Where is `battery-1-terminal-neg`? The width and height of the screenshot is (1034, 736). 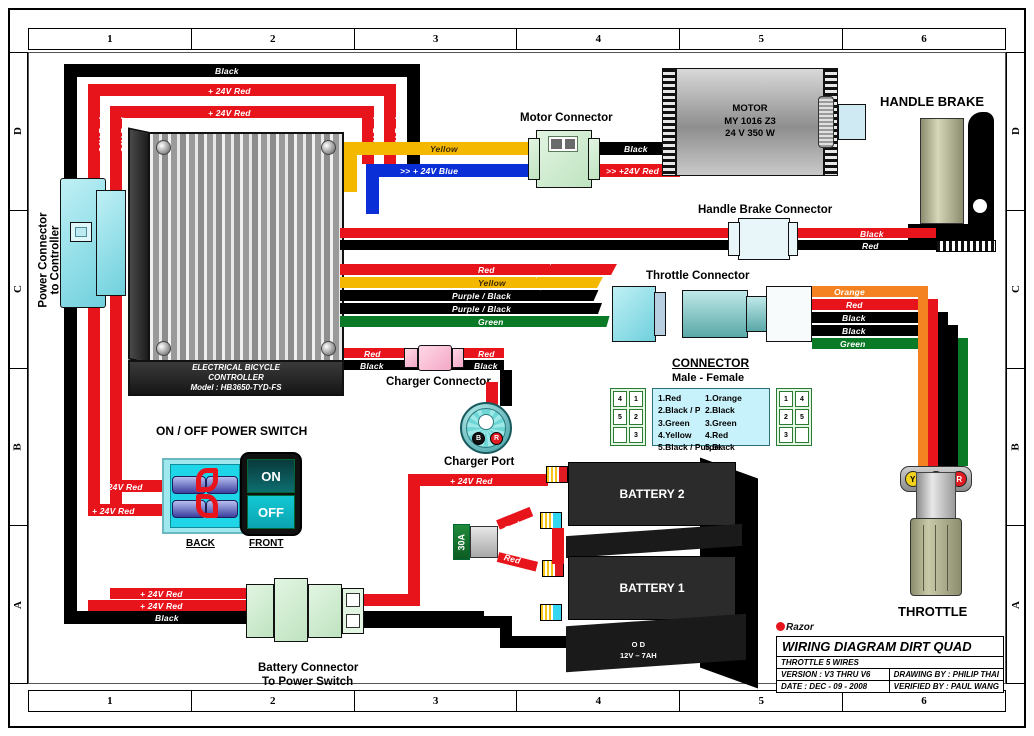
battery-1-terminal-neg is located at coordinates (551, 612).